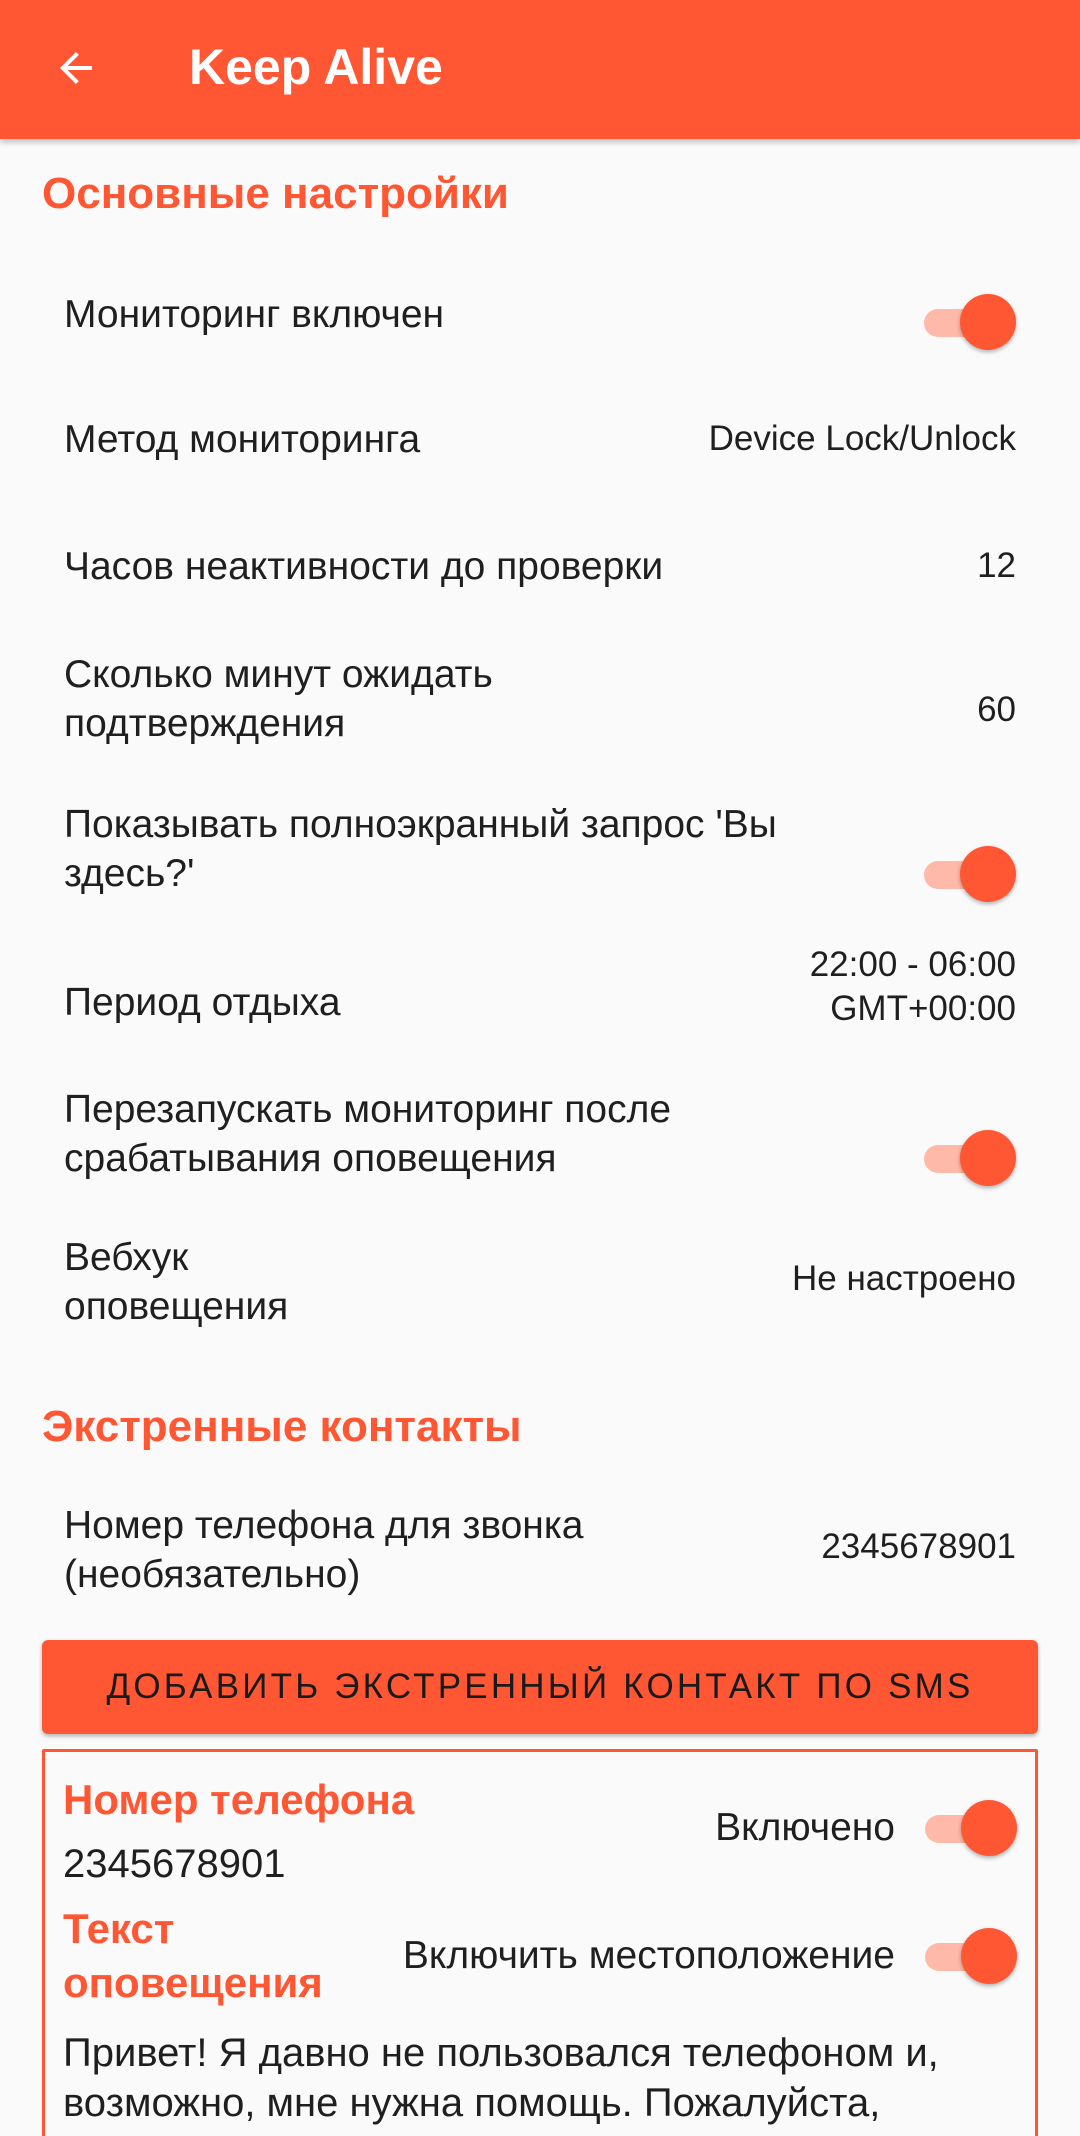 The height and width of the screenshot is (2136, 1080). What do you see at coordinates (540, 1687) in the screenshot?
I see `add-sms-contact-button: ДОБАВИТЬ ЭКСТРЕННЫЙ КОНТАКТ ПО SMS` at bounding box center [540, 1687].